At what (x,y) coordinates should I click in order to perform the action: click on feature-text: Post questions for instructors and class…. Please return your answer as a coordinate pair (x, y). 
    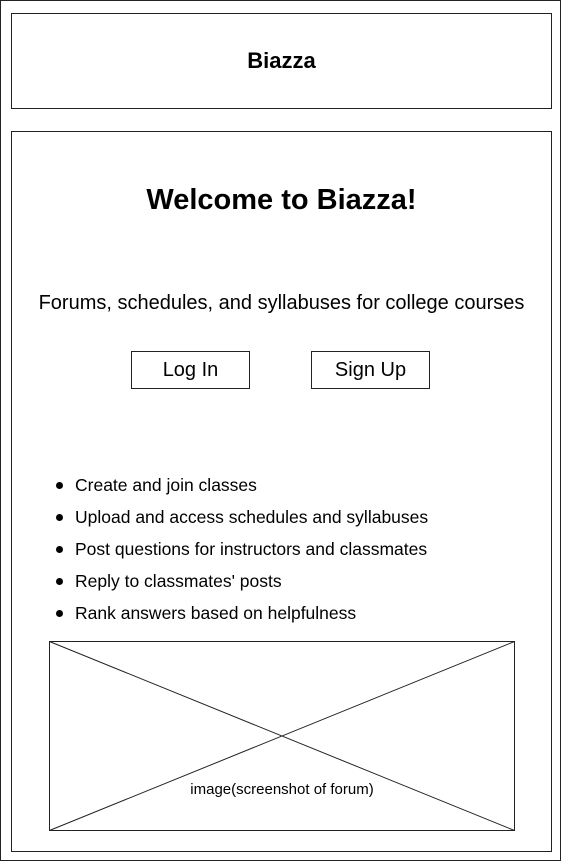
    Looking at the image, I should click on (251, 549).